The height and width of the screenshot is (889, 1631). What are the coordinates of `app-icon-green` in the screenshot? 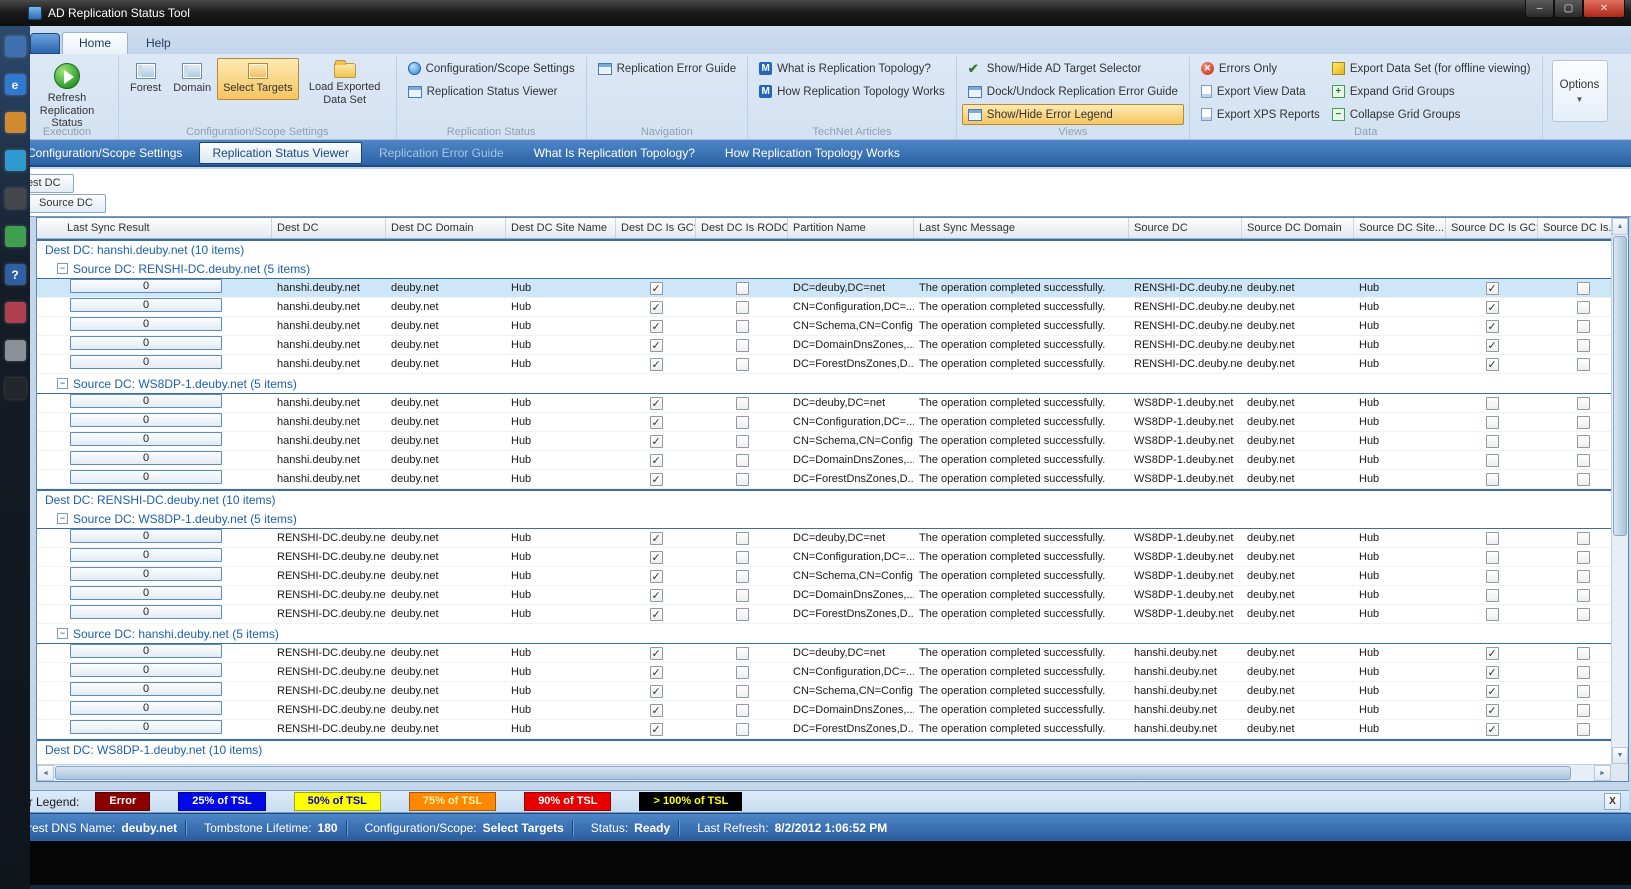 It's located at (15, 236).